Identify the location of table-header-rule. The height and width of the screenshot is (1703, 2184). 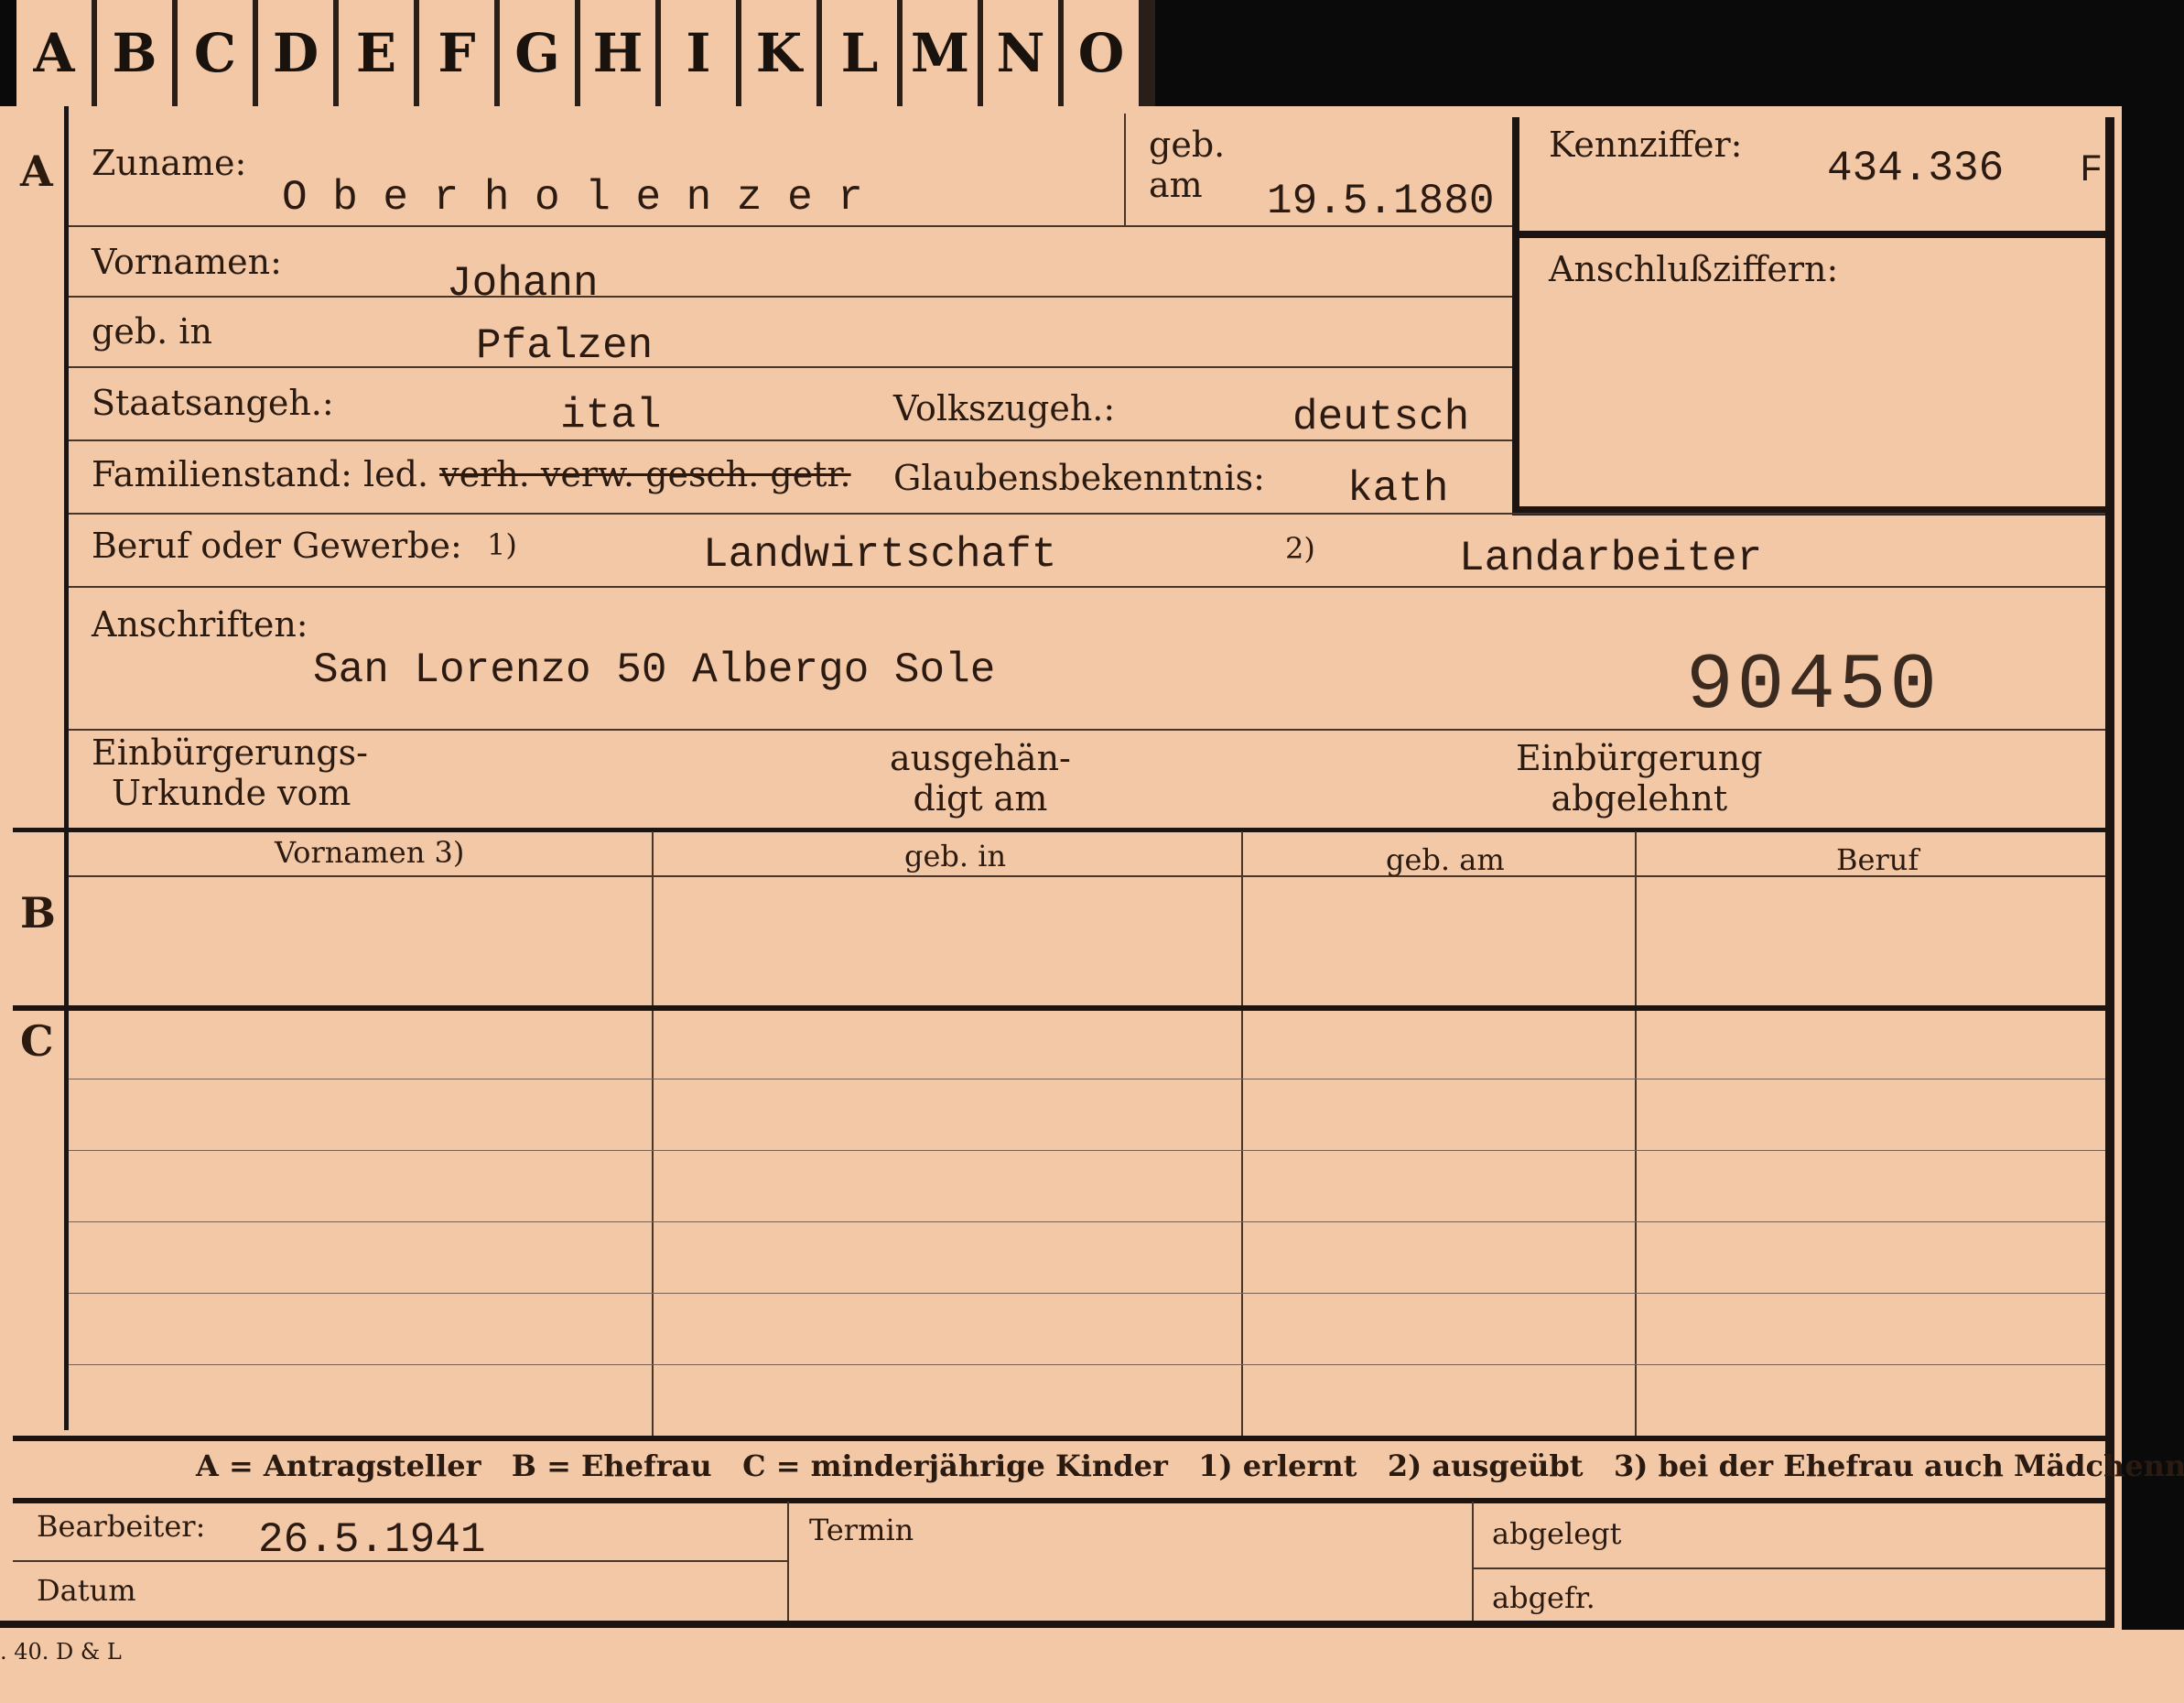
(1087, 876).